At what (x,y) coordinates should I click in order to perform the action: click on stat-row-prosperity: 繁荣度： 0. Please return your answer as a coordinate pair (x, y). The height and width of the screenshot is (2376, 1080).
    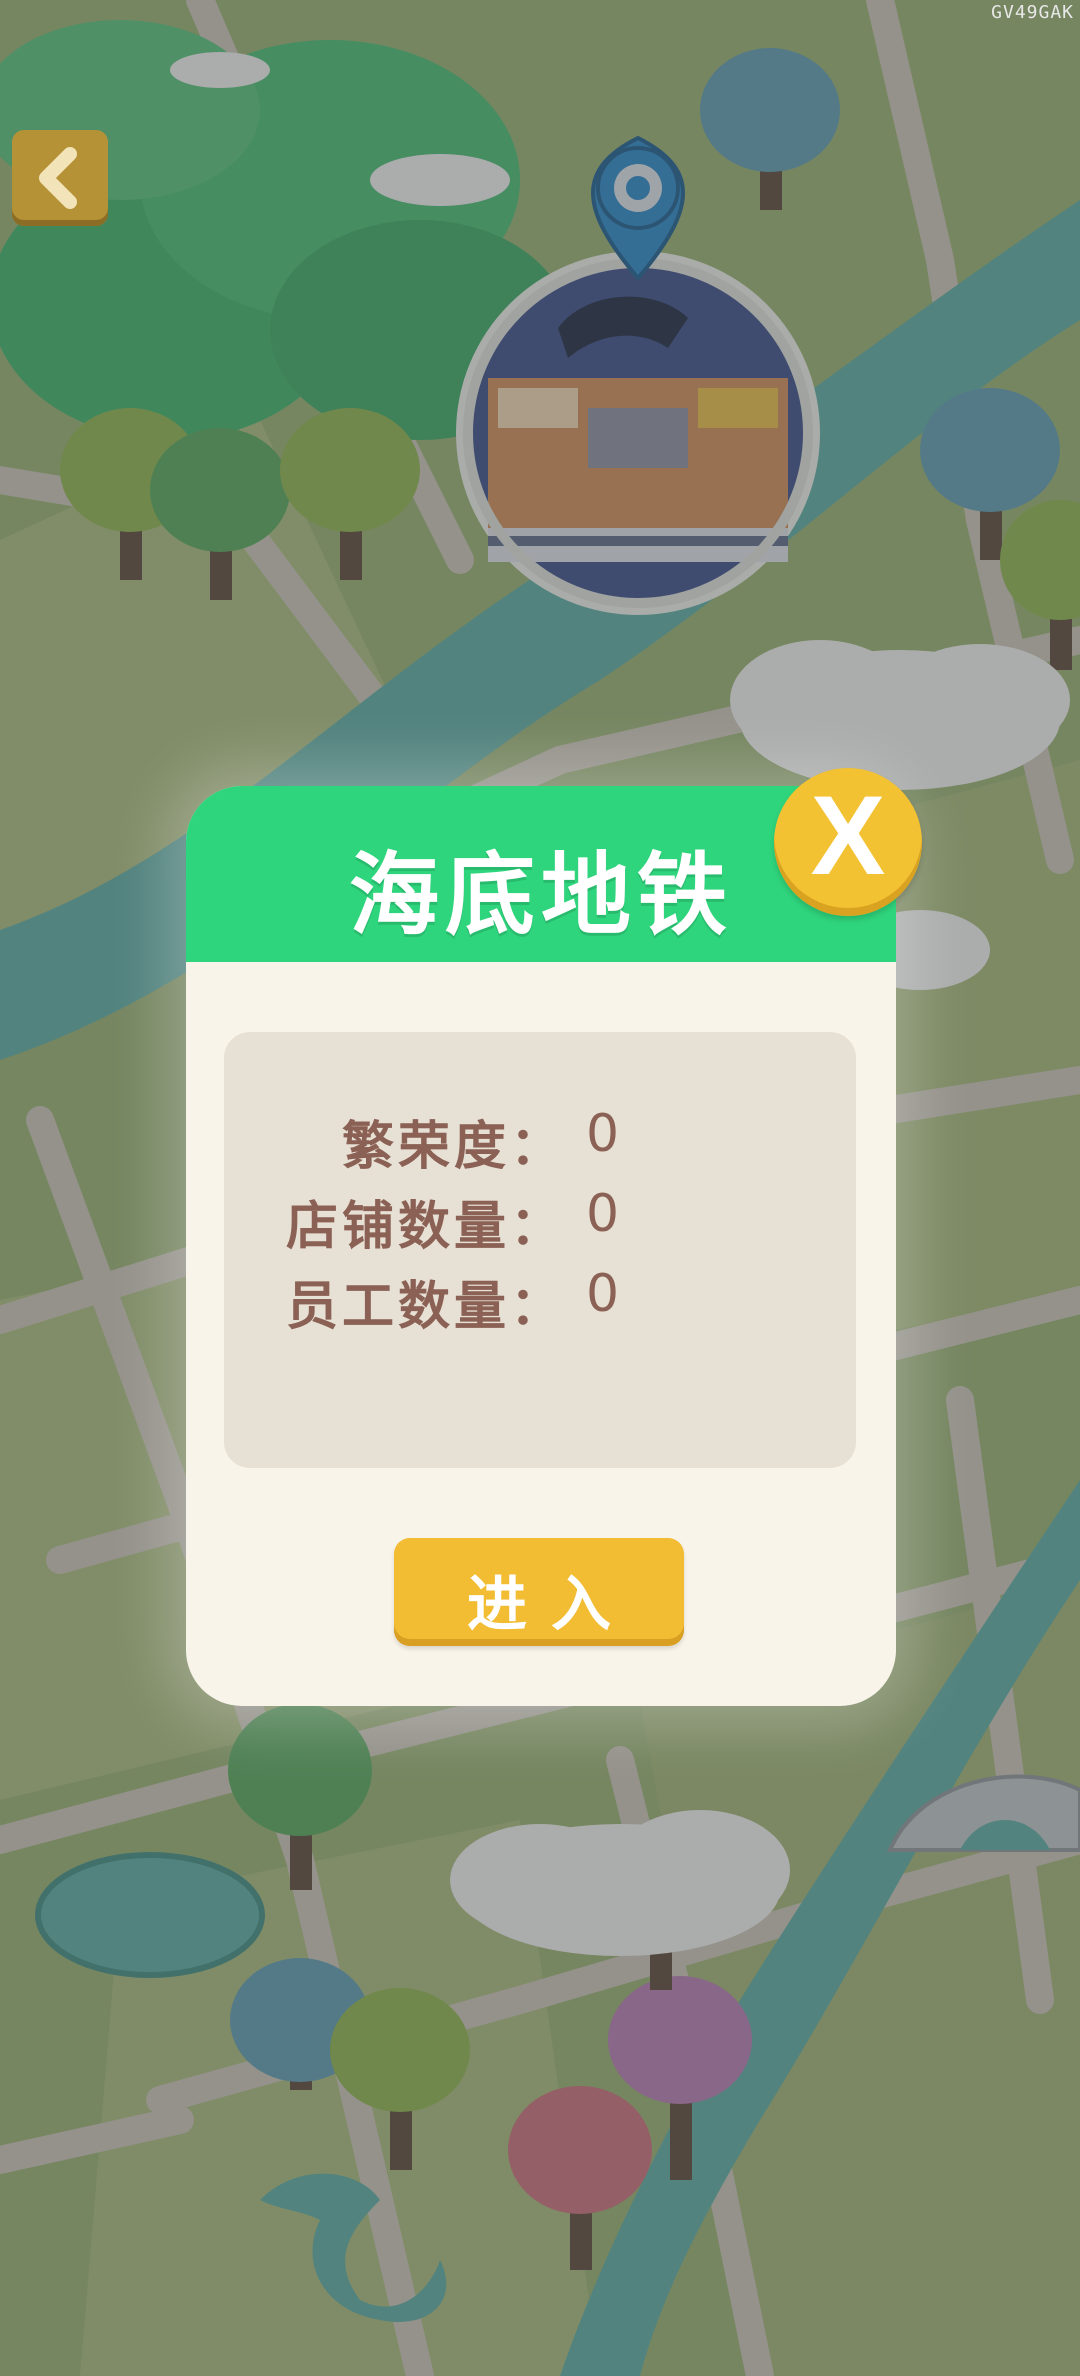
    Looking at the image, I should click on (540, 1140).